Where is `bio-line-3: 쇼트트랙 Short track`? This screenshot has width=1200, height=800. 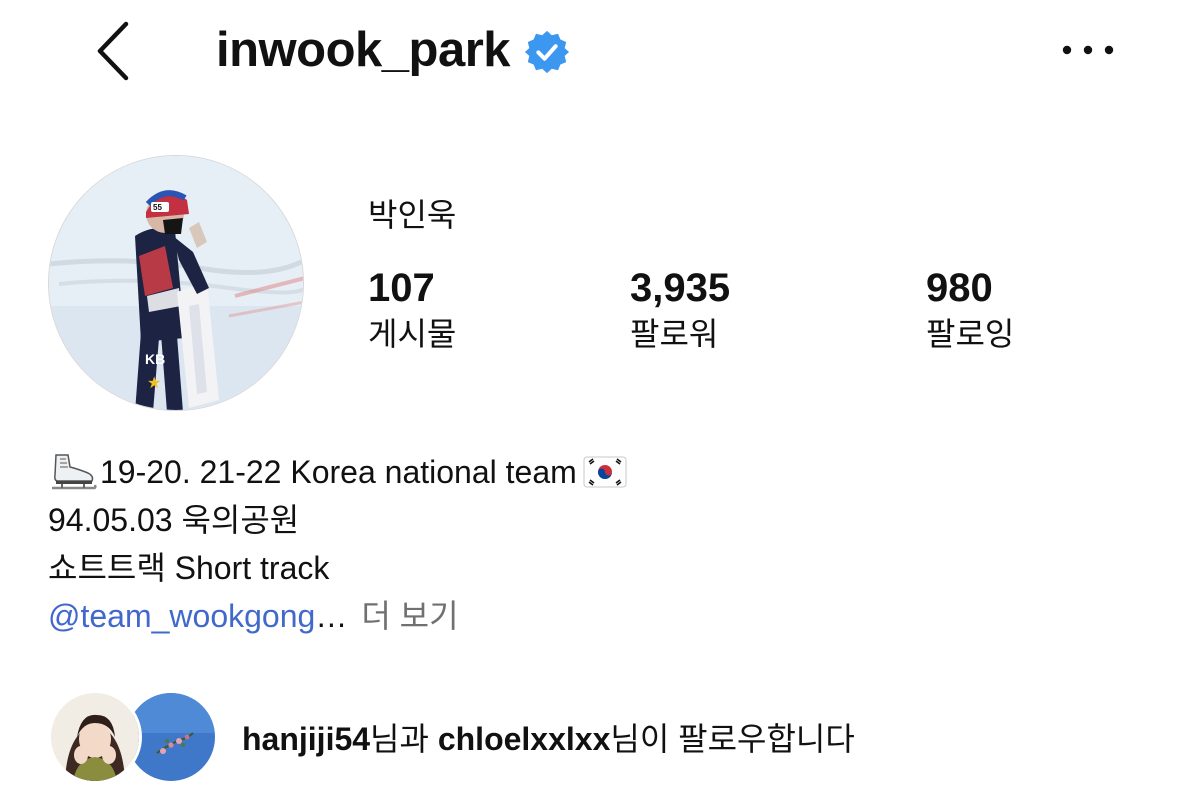
bio-line-3: 쇼트트랙 Short track is located at coordinates (189, 568).